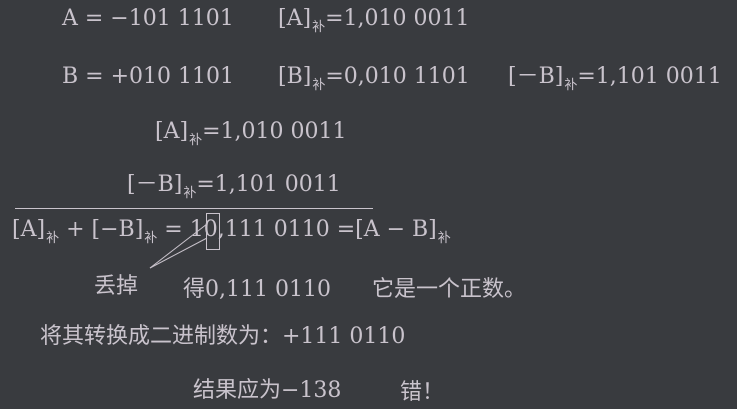  I want to click on result-positive-note: 它是一个正数。, so click(449, 289).